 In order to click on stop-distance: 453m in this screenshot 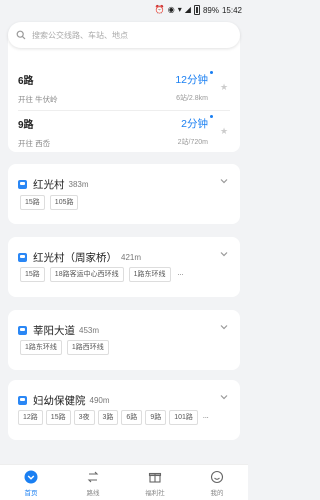, I will do `click(89, 330)`.